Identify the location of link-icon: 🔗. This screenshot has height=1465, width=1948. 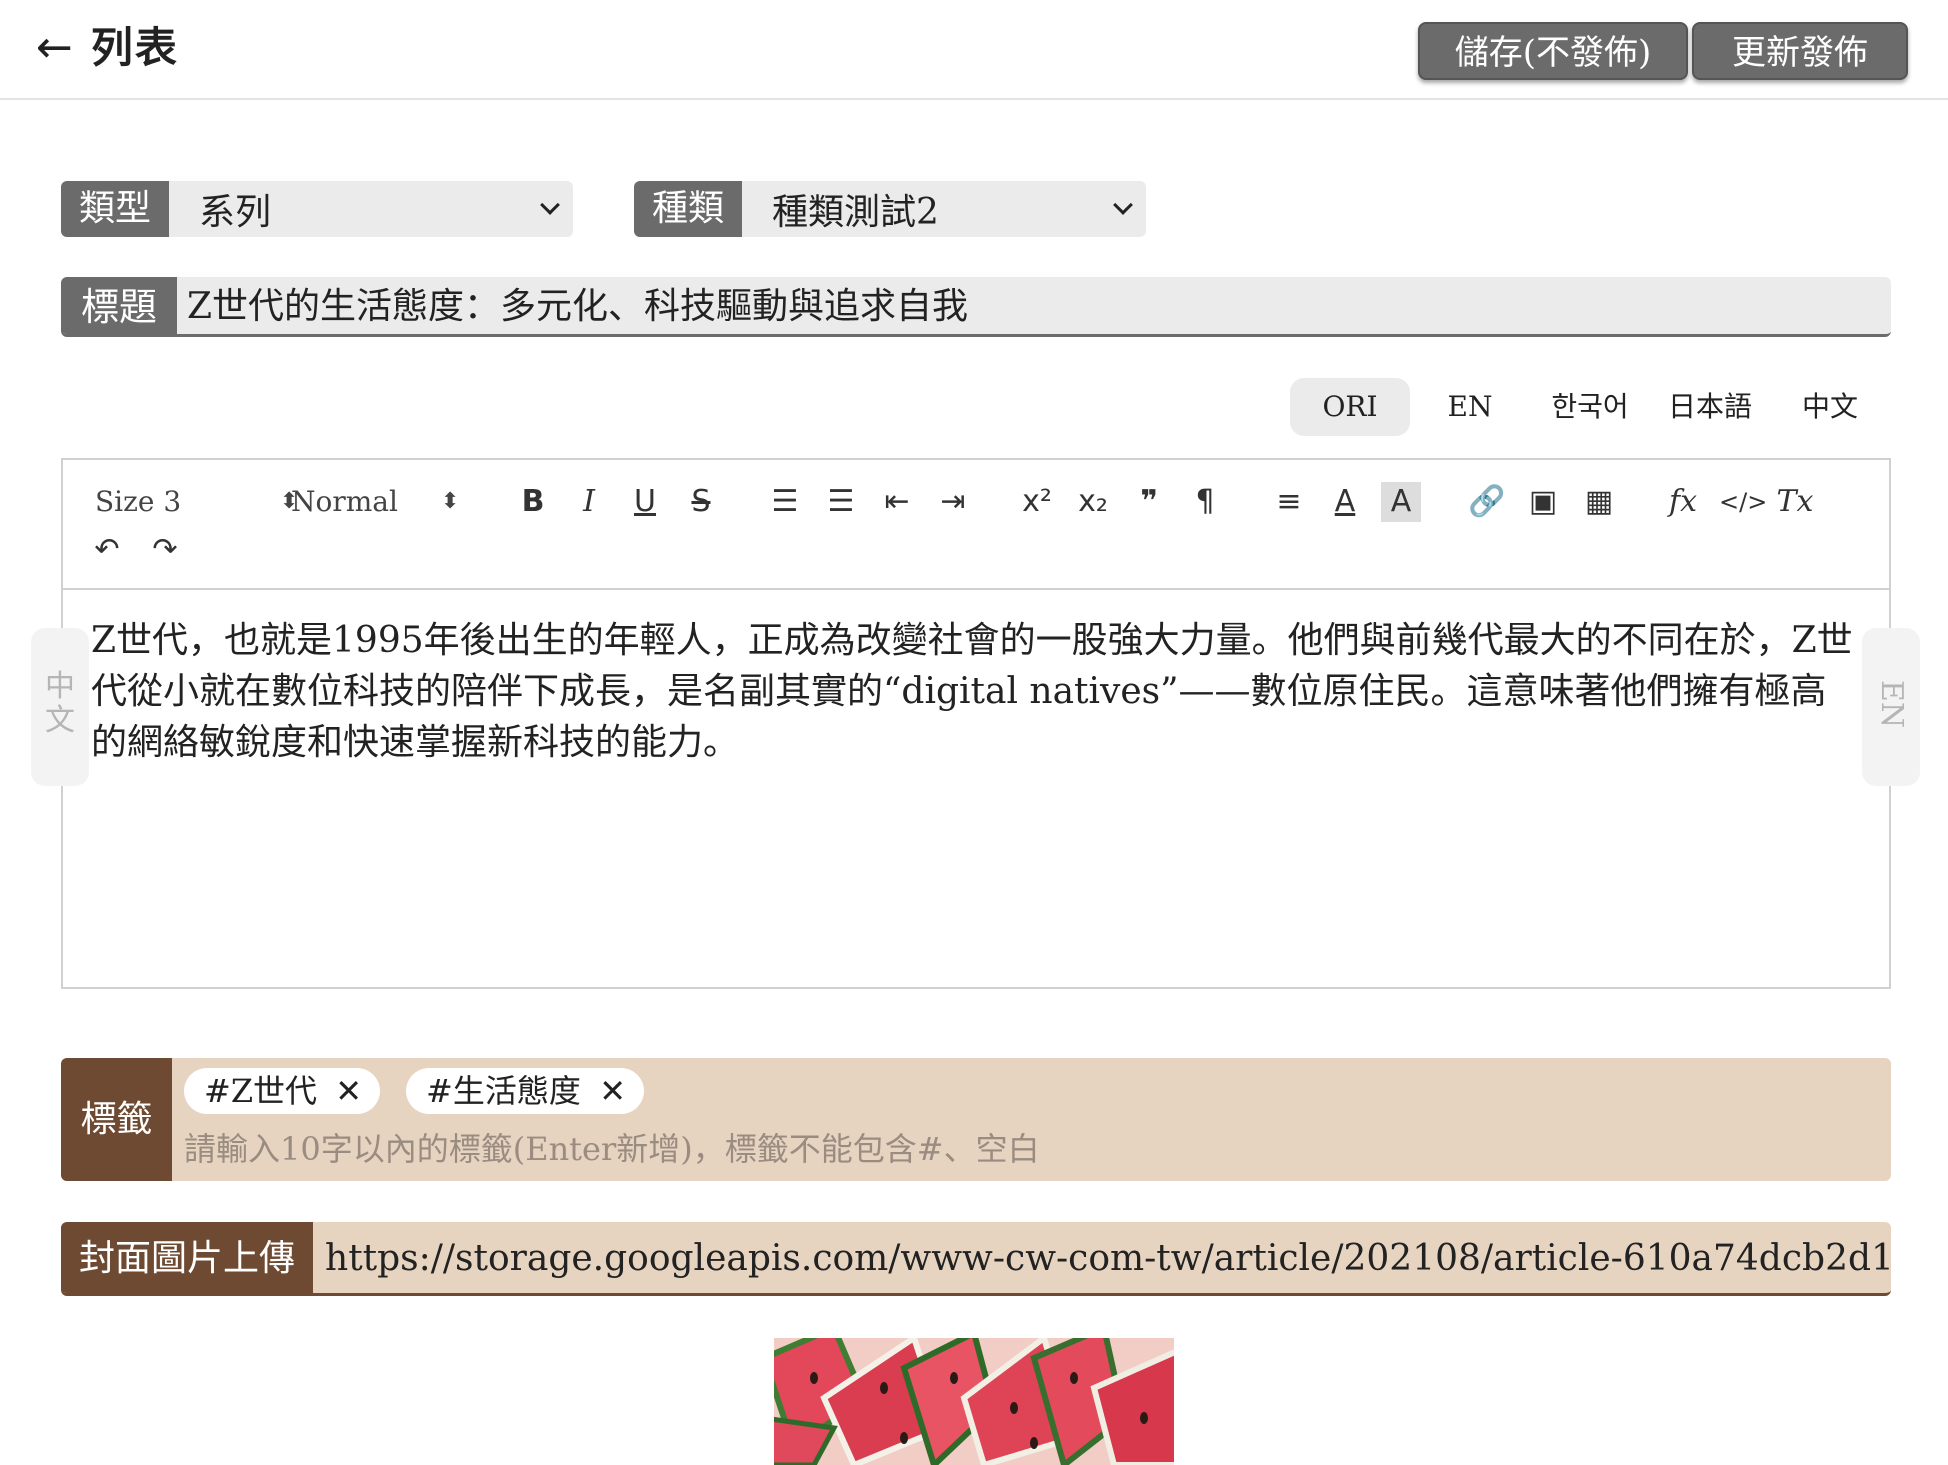
(1487, 502).